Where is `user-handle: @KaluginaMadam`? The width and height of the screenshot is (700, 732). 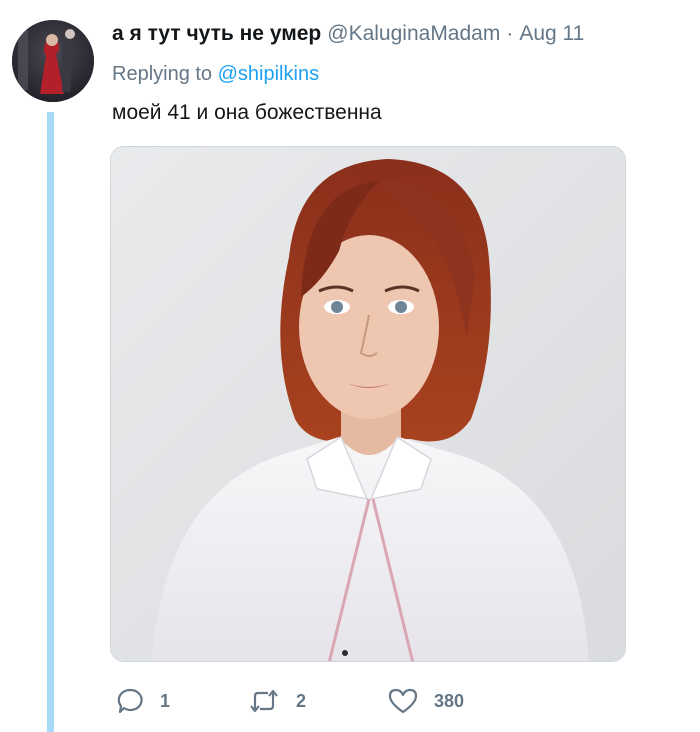
user-handle: @KaluginaMadam is located at coordinates (413, 33).